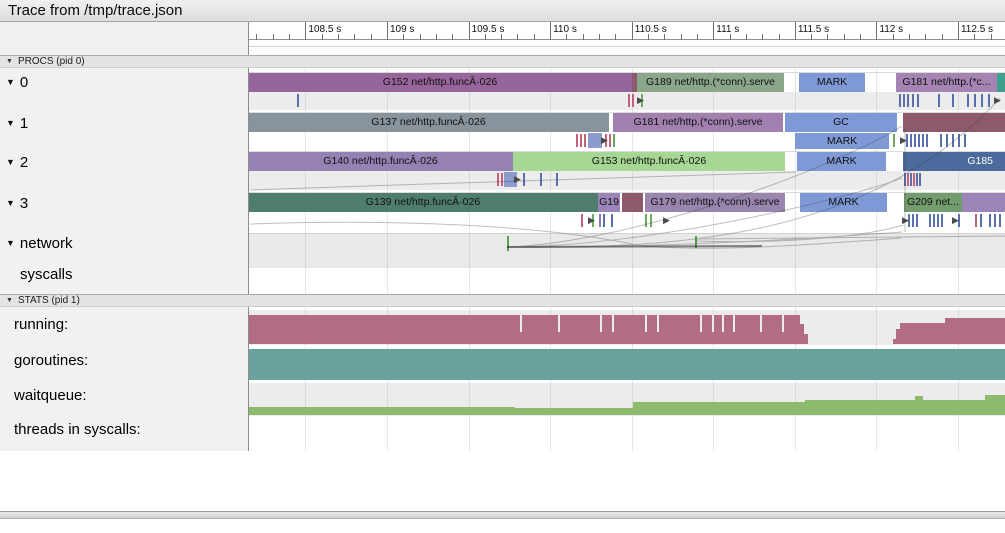 The height and width of the screenshot is (533, 1005). Describe the element at coordinates (954, 161) in the screenshot. I see `trace-slice: G185` at that location.